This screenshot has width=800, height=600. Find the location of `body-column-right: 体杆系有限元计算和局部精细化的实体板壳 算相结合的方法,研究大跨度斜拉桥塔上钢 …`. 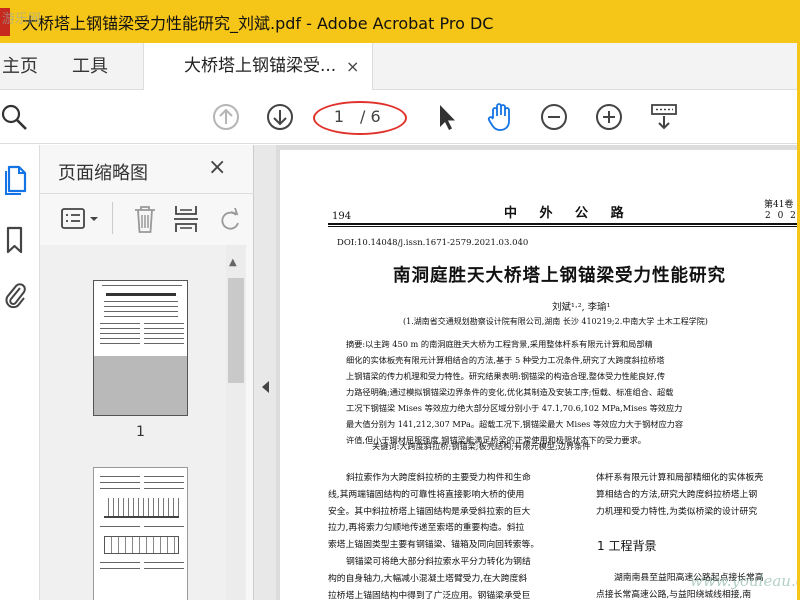

body-column-right: 体杆系有限元计算和局部精细化的实体板壳 算相结合的方法,研究大跨度斜拉桥塔上钢 … is located at coordinates (696, 495).